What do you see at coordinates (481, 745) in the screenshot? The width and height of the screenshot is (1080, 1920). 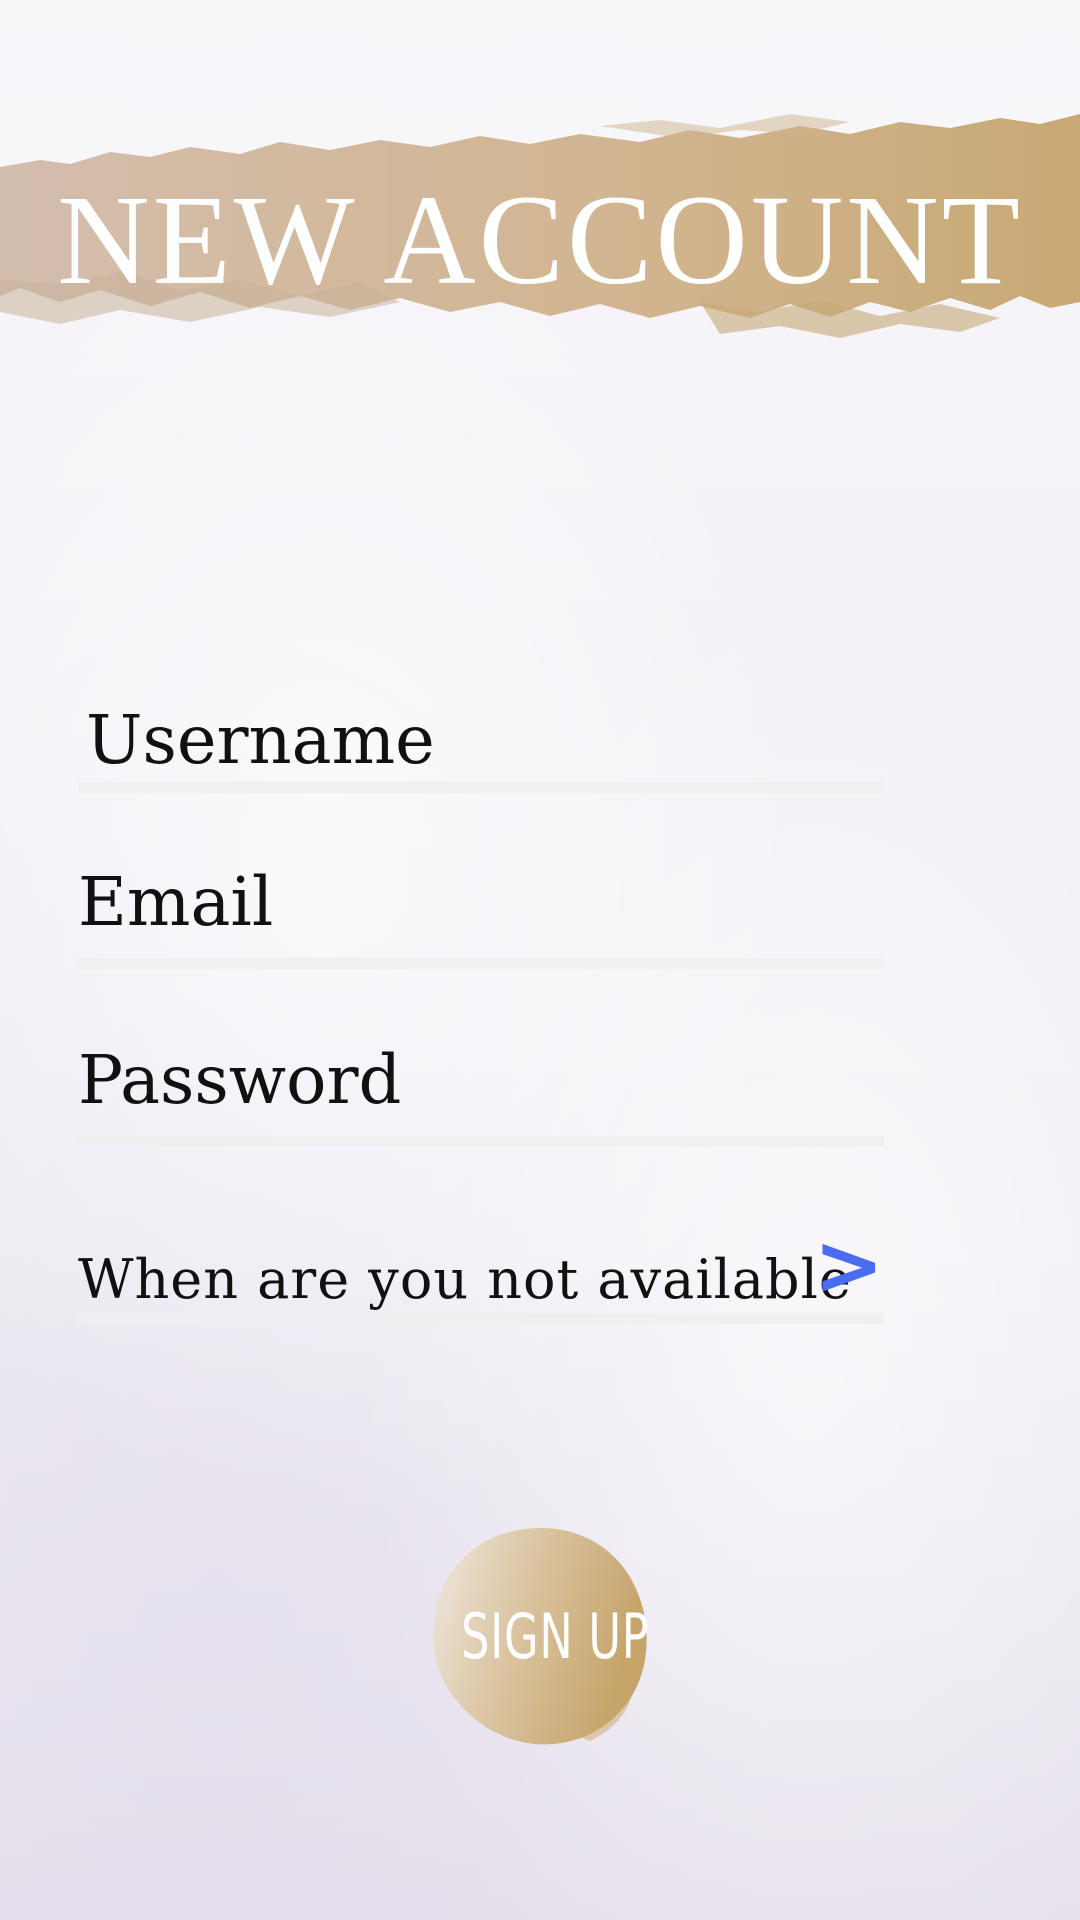 I see `username-field: Username` at bounding box center [481, 745].